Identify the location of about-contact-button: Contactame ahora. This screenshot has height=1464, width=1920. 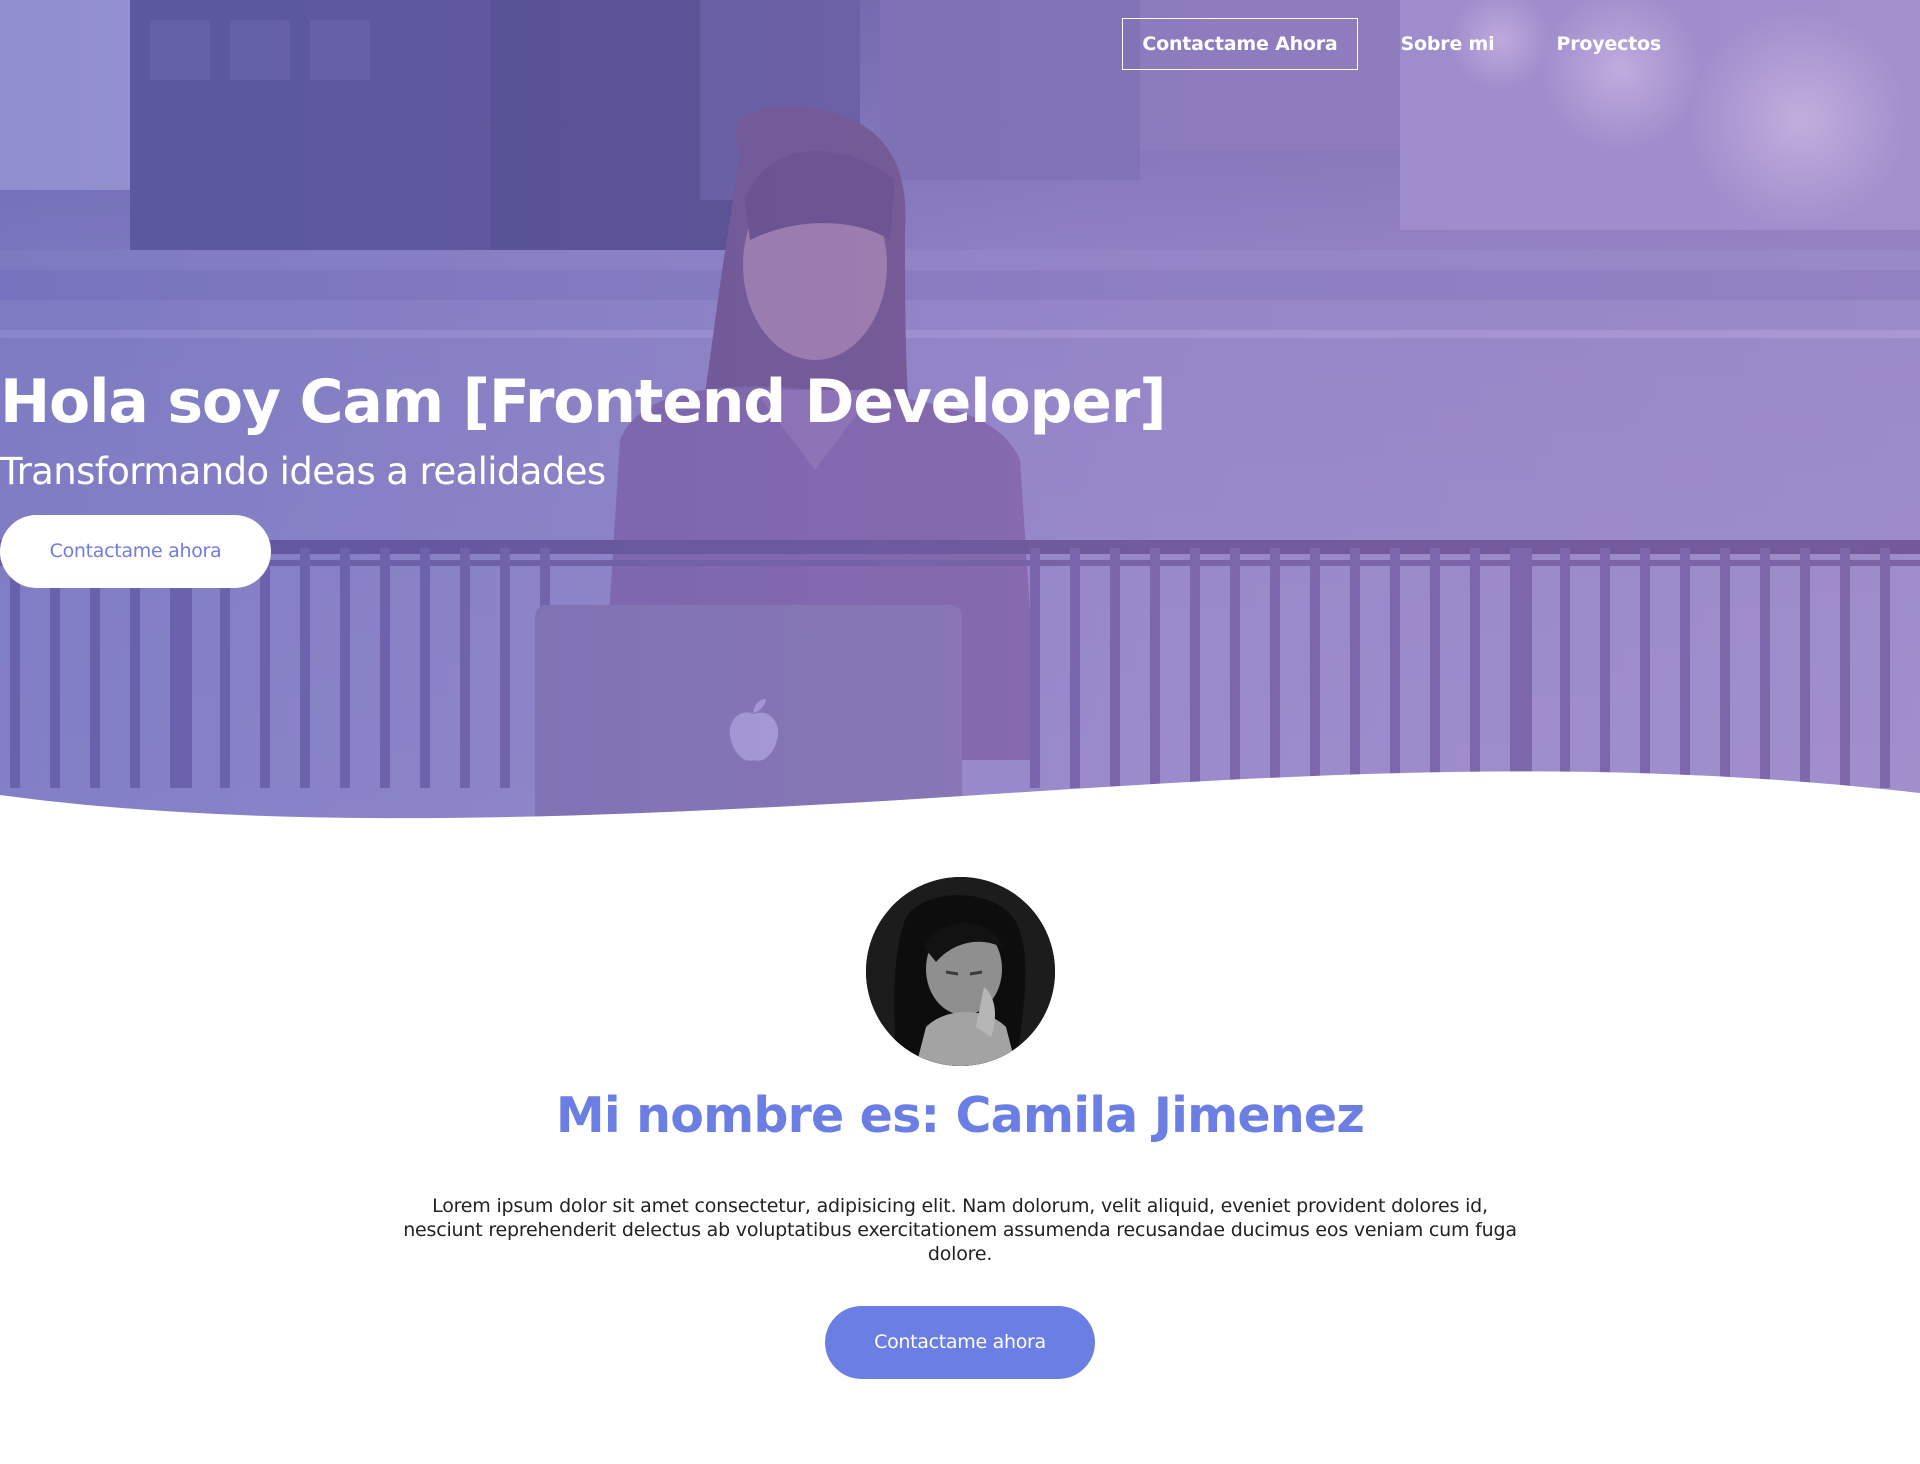
(960, 1342).